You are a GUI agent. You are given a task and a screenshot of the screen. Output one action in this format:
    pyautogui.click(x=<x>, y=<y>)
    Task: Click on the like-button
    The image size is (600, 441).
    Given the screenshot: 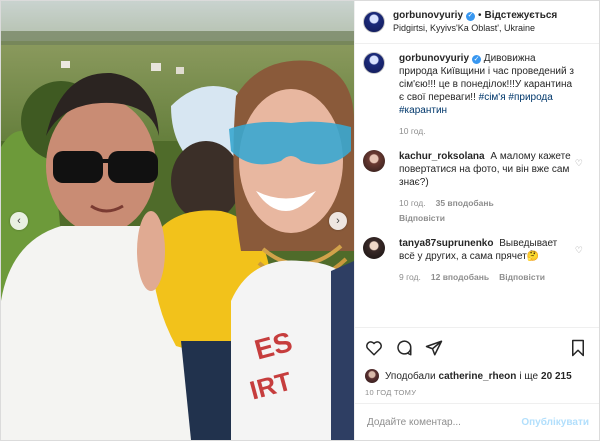 What is the action you would take?
    pyautogui.click(x=374, y=348)
    